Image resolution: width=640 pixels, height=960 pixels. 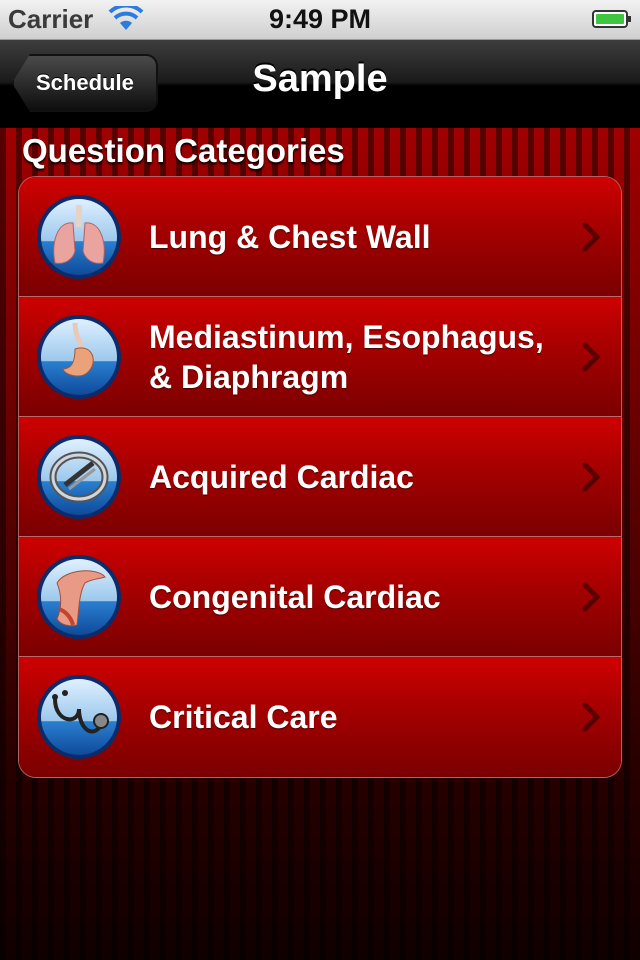 I want to click on page-title: Sample, so click(x=320, y=79).